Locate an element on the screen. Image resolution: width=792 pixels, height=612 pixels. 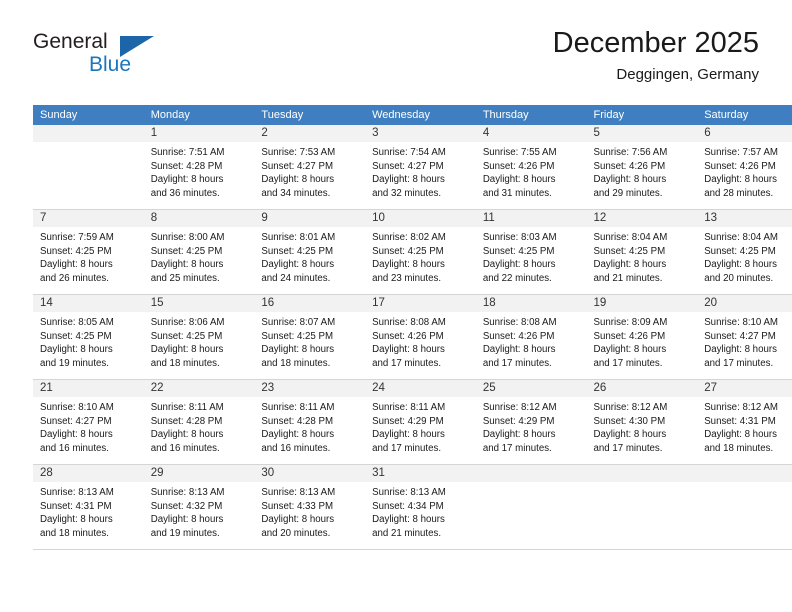
day-number: 10 is located at coordinates (420, 218).